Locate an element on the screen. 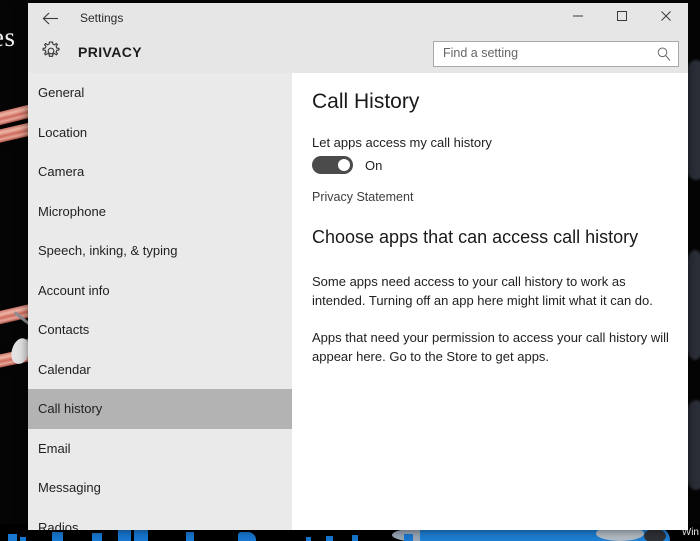 Image resolution: width=700 pixels, height=541 pixels. sidebar-item-call-history: Call history is located at coordinates (160, 409).